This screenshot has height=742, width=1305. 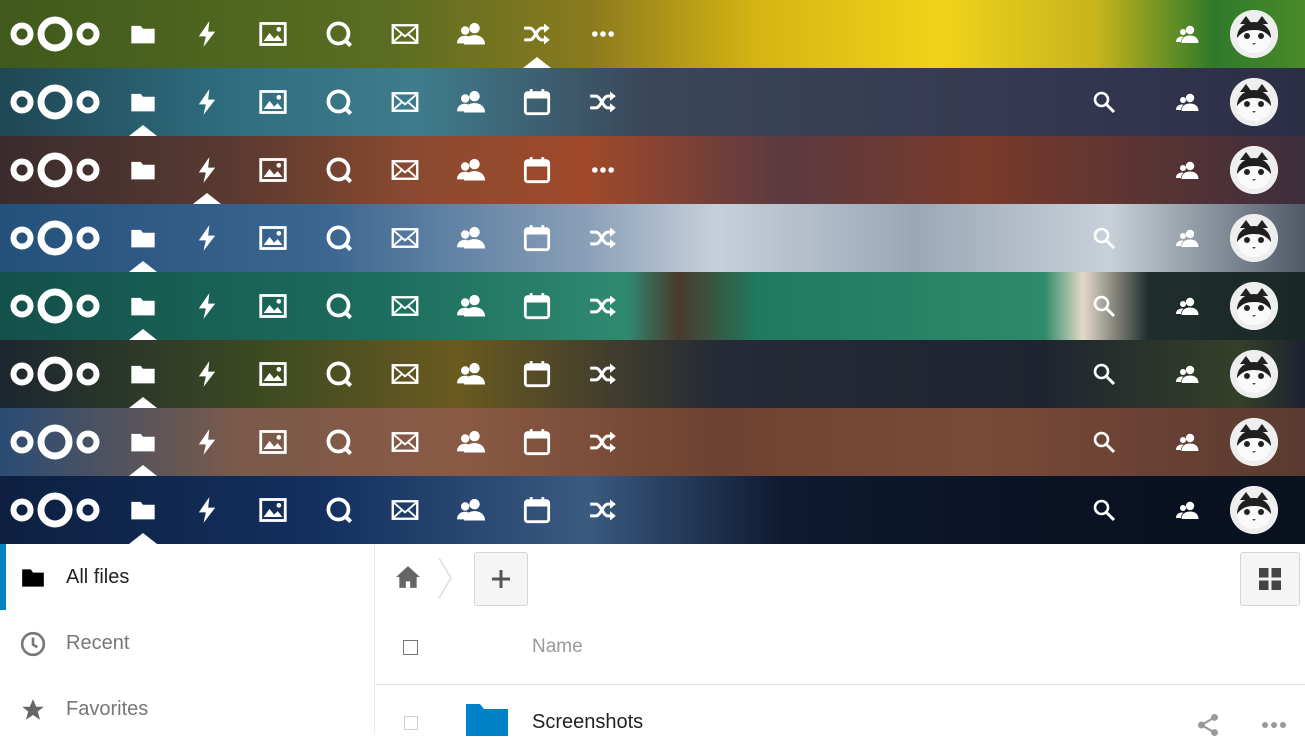 I want to click on row-checkbox, so click(x=411, y=723).